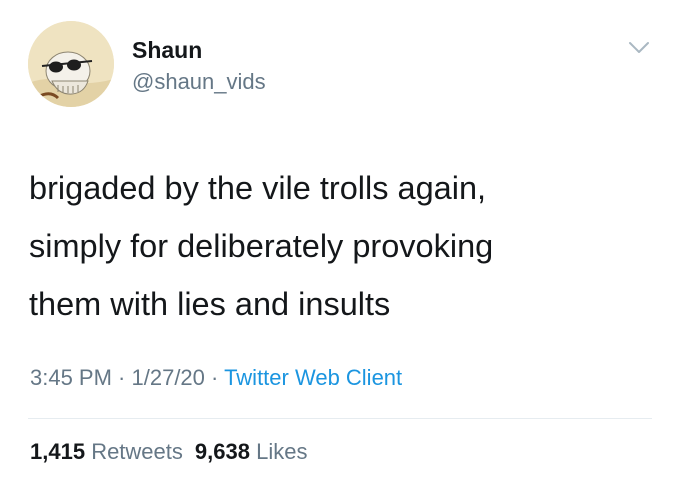  I want to click on avatar, so click(71, 64).